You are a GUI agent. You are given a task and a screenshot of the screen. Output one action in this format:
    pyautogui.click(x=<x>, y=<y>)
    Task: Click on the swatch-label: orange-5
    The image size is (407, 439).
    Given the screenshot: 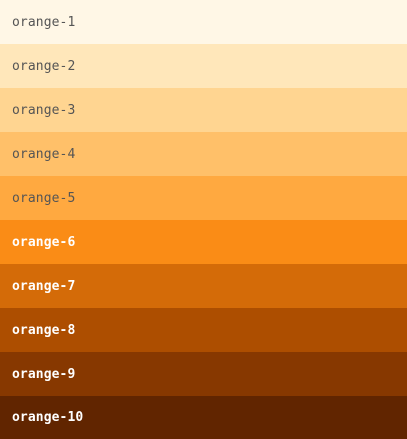 What is the action you would take?
    pyautogui.click(x=44, y=198)
    